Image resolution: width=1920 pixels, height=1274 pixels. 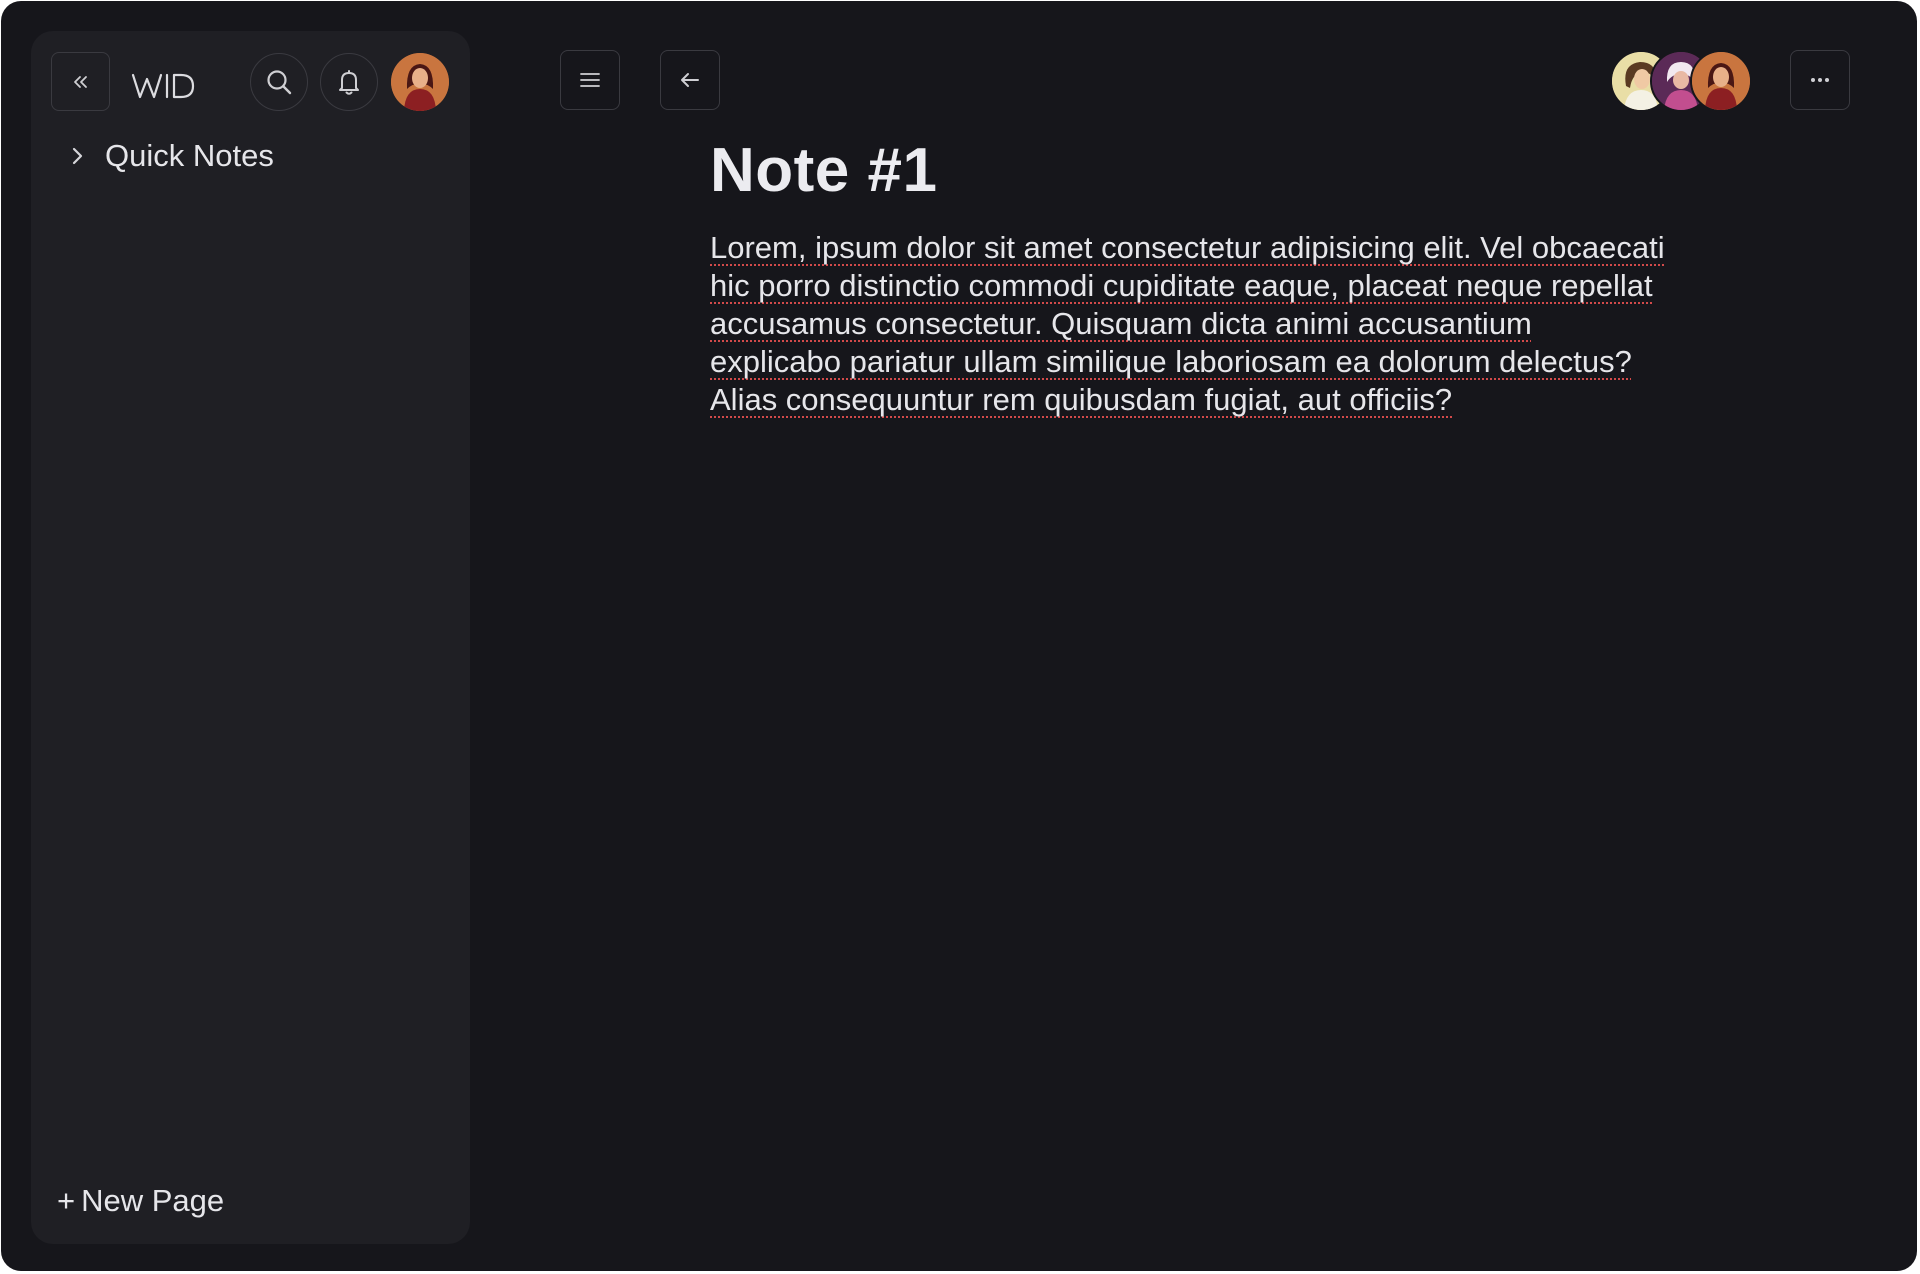 I want to click on double-chevron-left-icon, so click(x=80, y=81).